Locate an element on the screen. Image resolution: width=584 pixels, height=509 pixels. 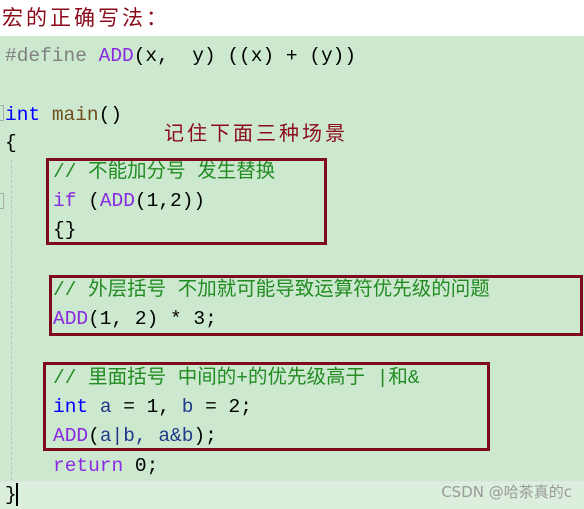
code-token-function: main is located at coordinates (75, 115).